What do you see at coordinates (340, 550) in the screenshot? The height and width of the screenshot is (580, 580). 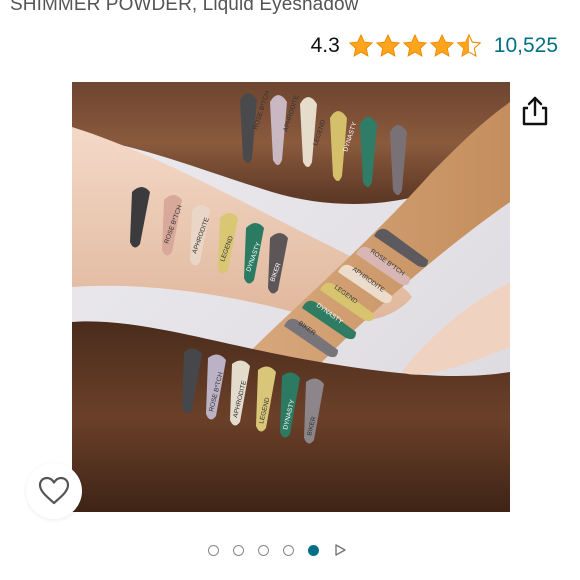 I see `play-next-icon` at bounding box center [340, 550].